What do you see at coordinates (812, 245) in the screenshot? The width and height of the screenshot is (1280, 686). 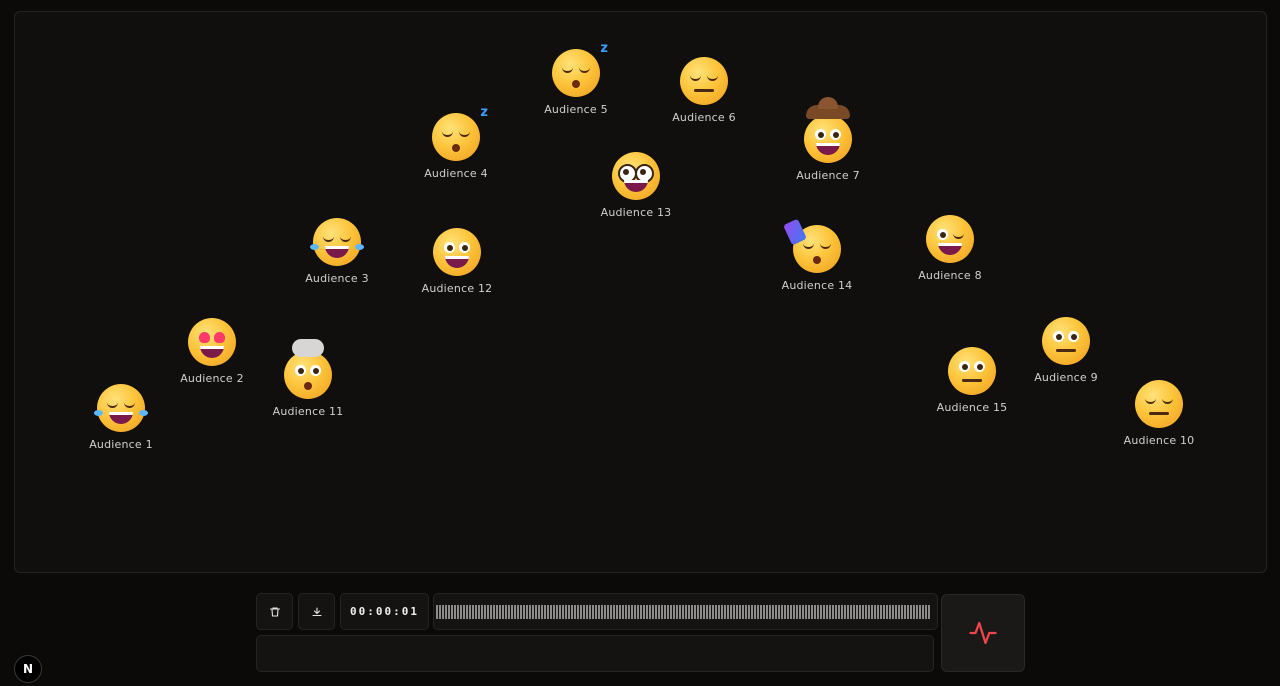 I see `partying-emoji-icon` at bounding box center [812, 245].